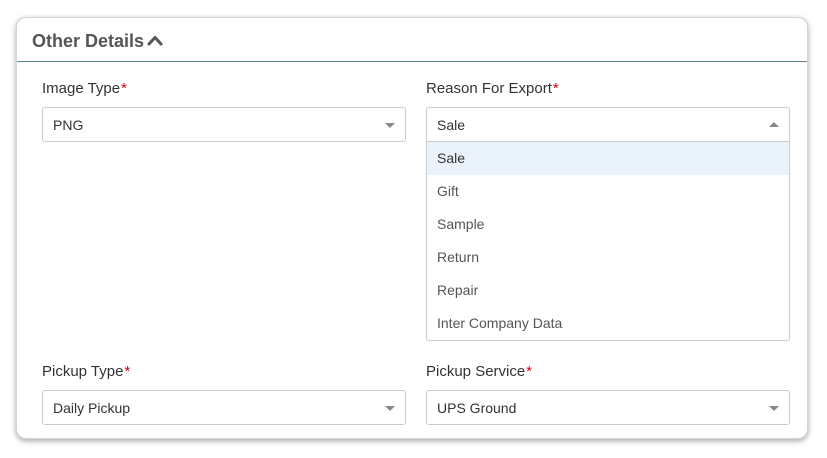  I want to click on option-inter-company-data: Inter Company Data, so click(608, 323).